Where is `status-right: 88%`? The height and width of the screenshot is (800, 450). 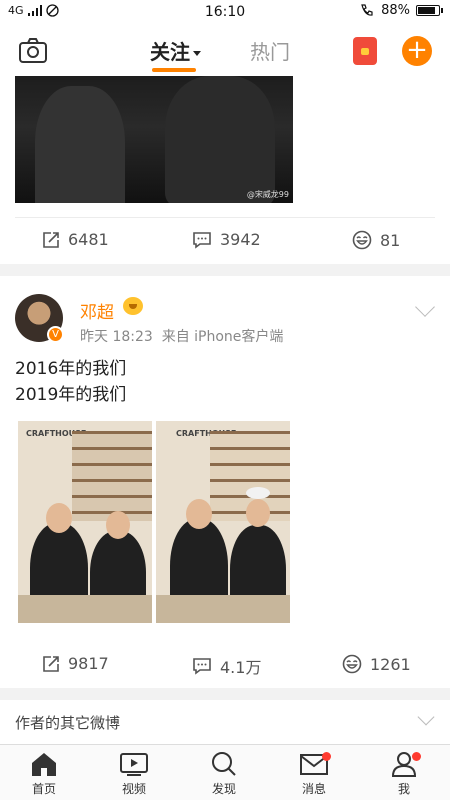 status-right: 88% is located at coordinates (401, 10).